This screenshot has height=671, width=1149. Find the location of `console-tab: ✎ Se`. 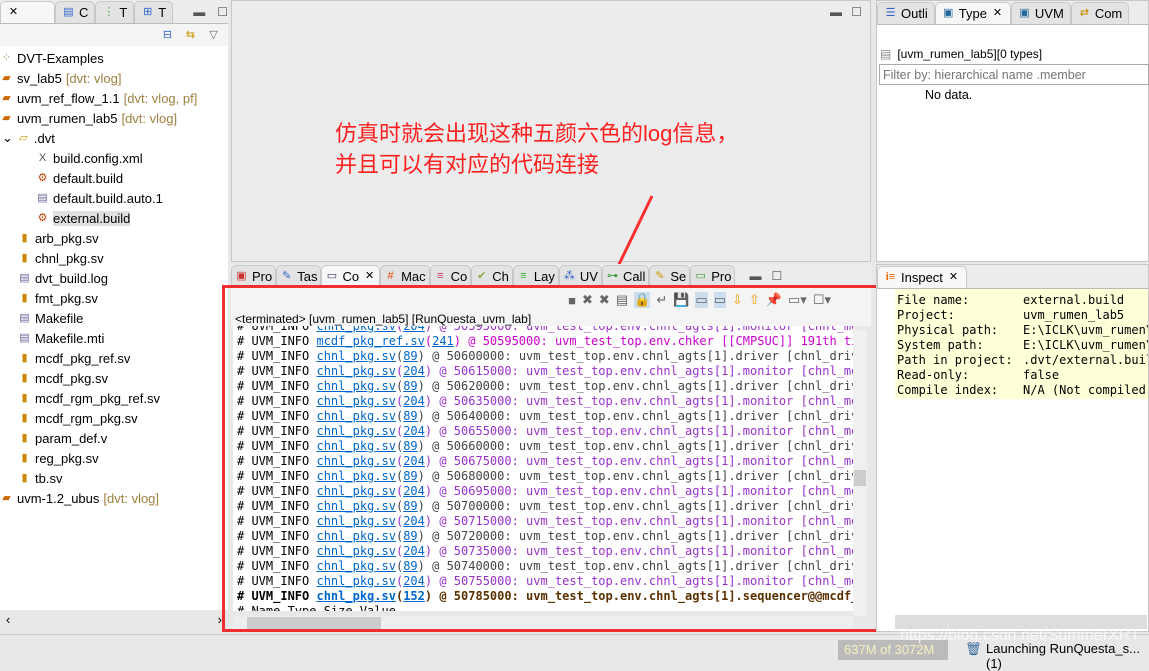

console-tab: ✎ Se is located at coordinates (670, 276).